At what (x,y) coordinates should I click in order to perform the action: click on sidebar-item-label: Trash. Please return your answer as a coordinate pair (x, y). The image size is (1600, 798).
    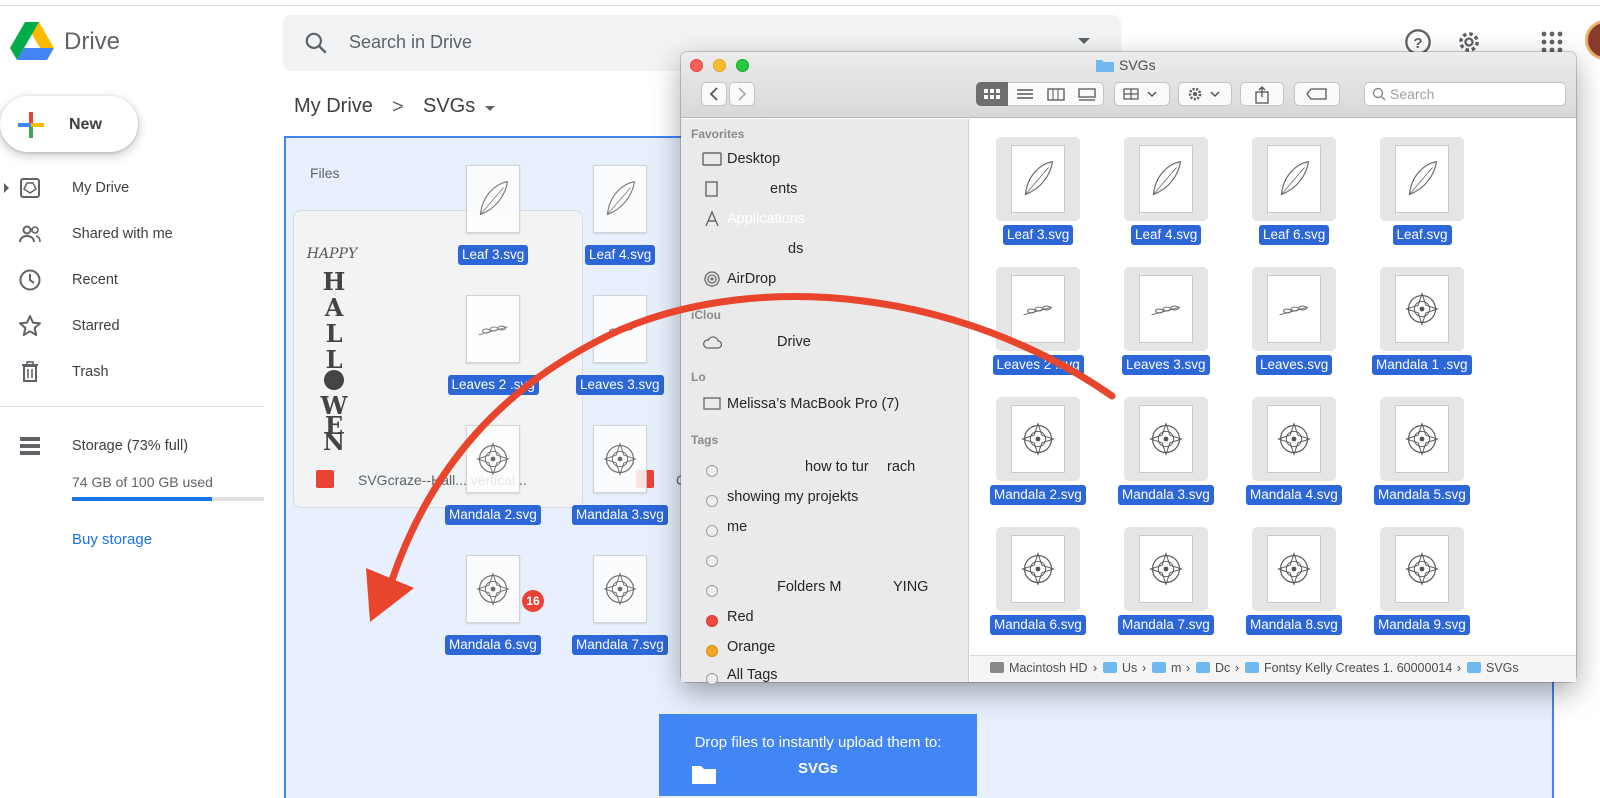
    Looking at the image, I should click on (90, 372).